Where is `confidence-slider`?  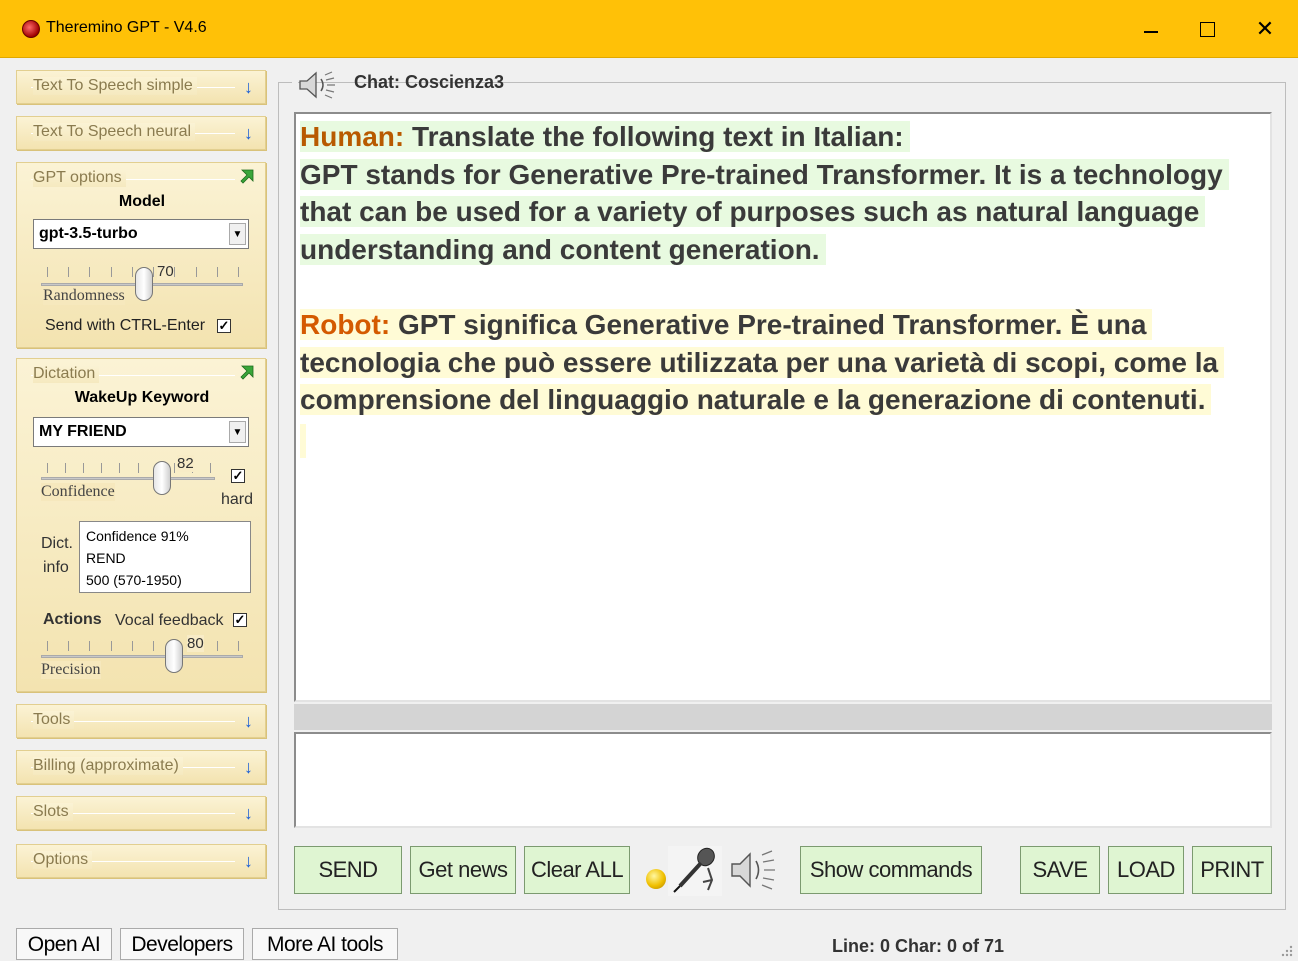
confidence-slider is located at coordinates (128, 478).